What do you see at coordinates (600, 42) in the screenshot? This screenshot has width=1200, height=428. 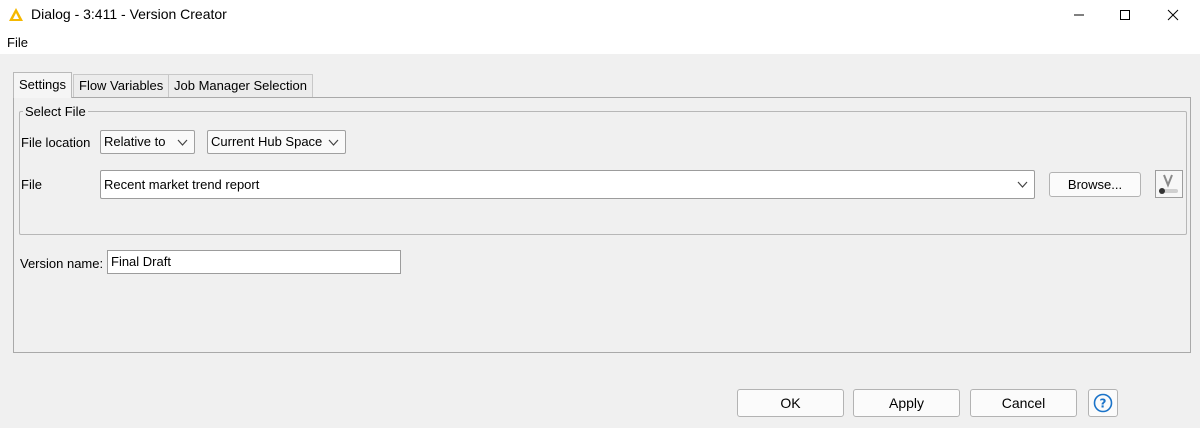 I see `menu-bar: File` at bounding box center [600, 42].